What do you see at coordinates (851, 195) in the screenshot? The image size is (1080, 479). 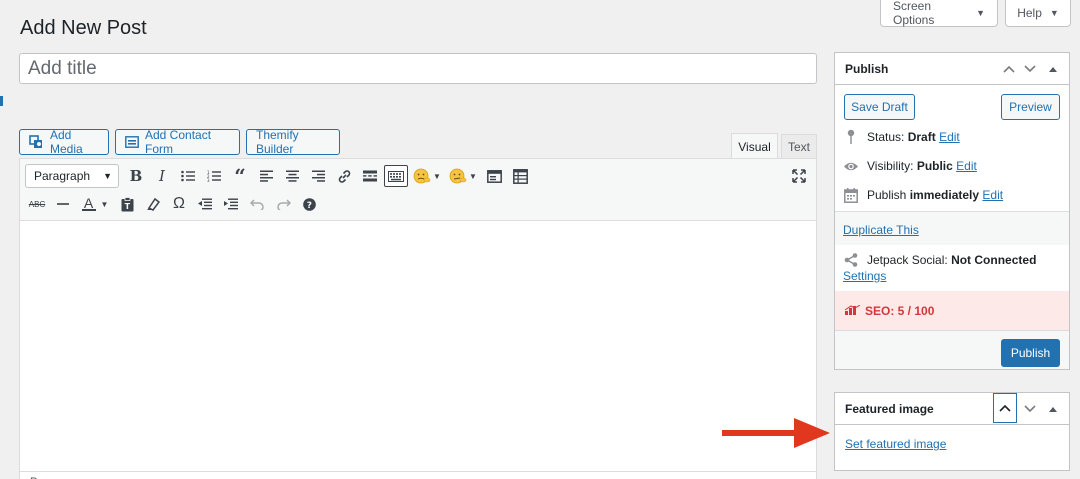 I see `calendar-icon` at bounding box center [851, 195].